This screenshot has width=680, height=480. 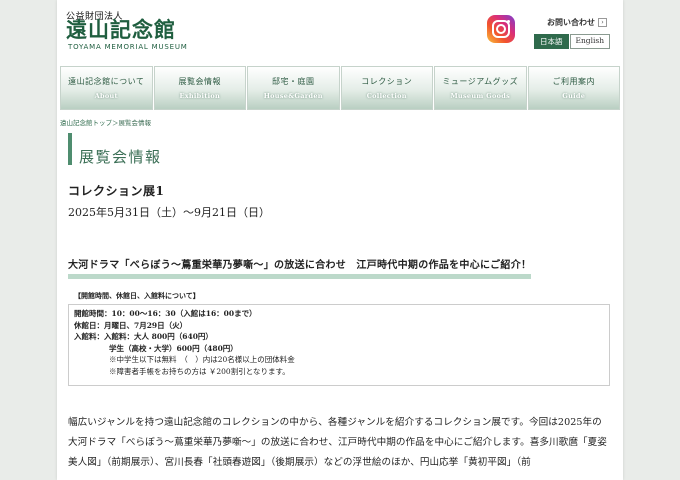 What do you see at coordinates (137, 295) in the screenshot?
I see `info-label: 【開館時間、休館日、入館料について】` at bounding box center [137, 295].